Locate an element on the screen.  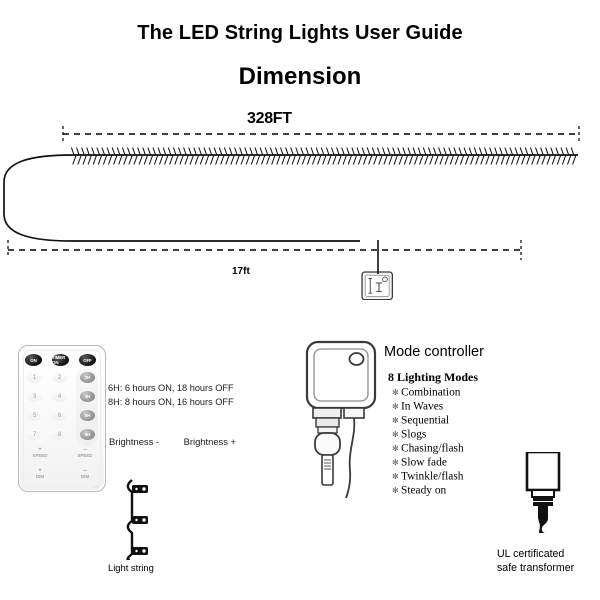
remote-dim-up-label: DIM is located at coordinates (40, 476).